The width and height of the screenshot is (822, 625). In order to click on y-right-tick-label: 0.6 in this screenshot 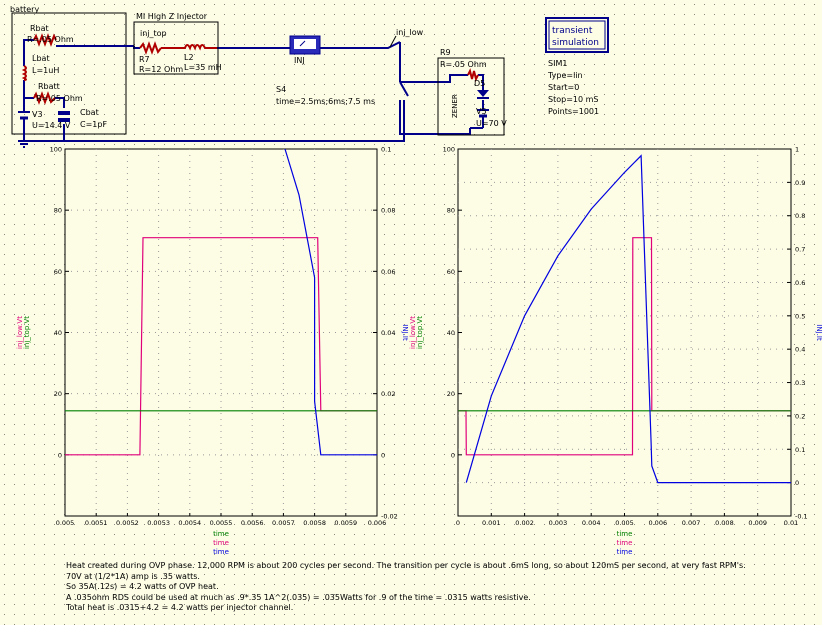, I will do `click(800, 283)`.